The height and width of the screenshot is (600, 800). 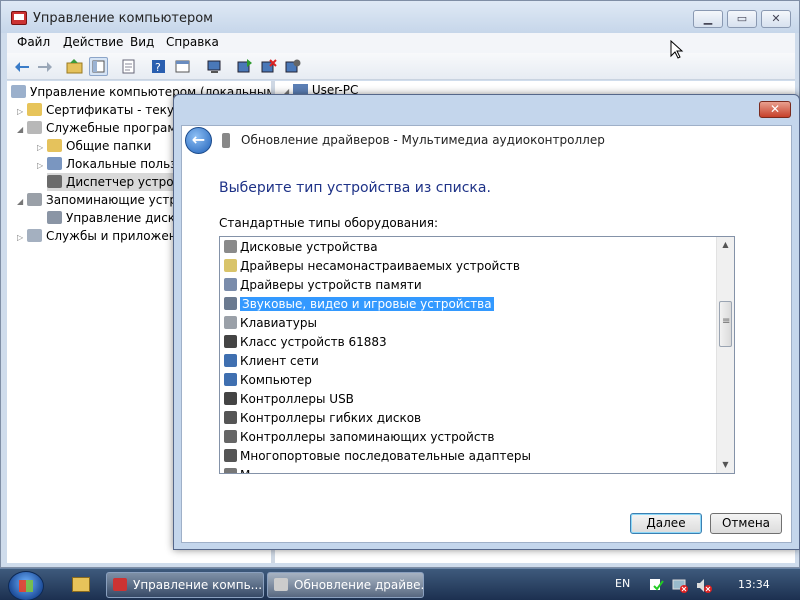 What do you see at coordinates (725, 245) in the screenshot?
I see `scroll-up-button: ▲` at bounding box center [725, 245].